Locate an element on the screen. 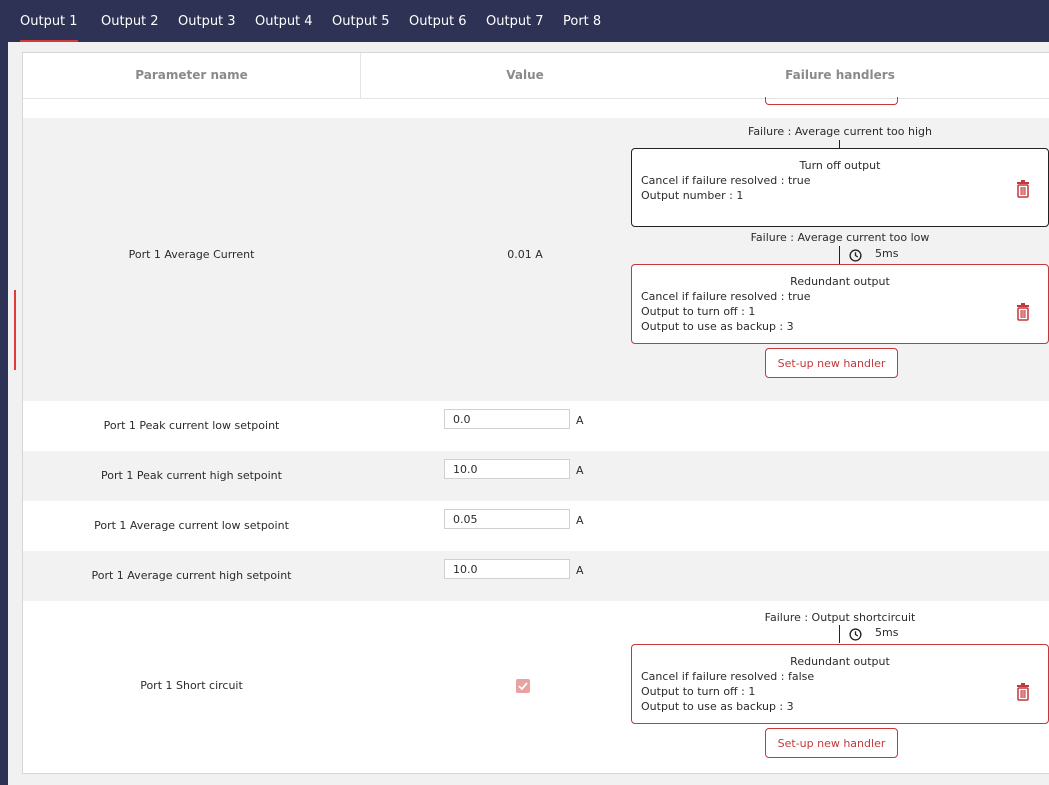 This screenshot has width=1049, height=785. header-value: Value is located at coordinates (525, 75).